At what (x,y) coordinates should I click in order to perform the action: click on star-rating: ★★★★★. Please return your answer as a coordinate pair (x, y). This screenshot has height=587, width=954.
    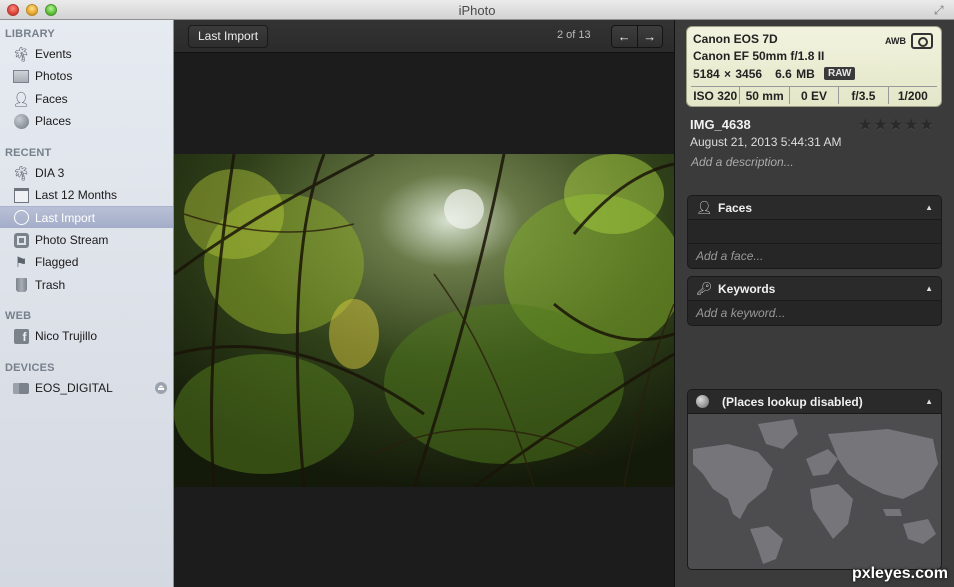
    Looking at the image, I should click on (896, 125).